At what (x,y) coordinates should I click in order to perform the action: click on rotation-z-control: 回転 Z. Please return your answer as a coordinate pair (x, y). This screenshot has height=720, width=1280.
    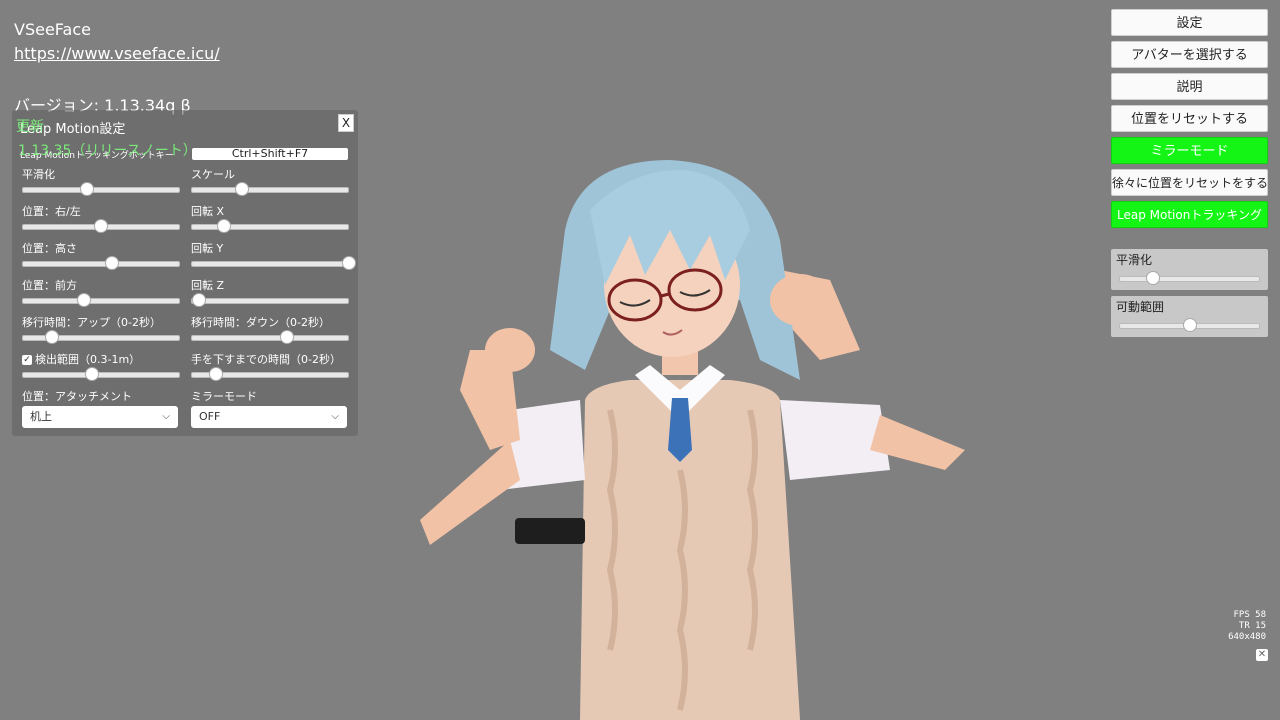
    Looking at the image, I should click on (270, 292).